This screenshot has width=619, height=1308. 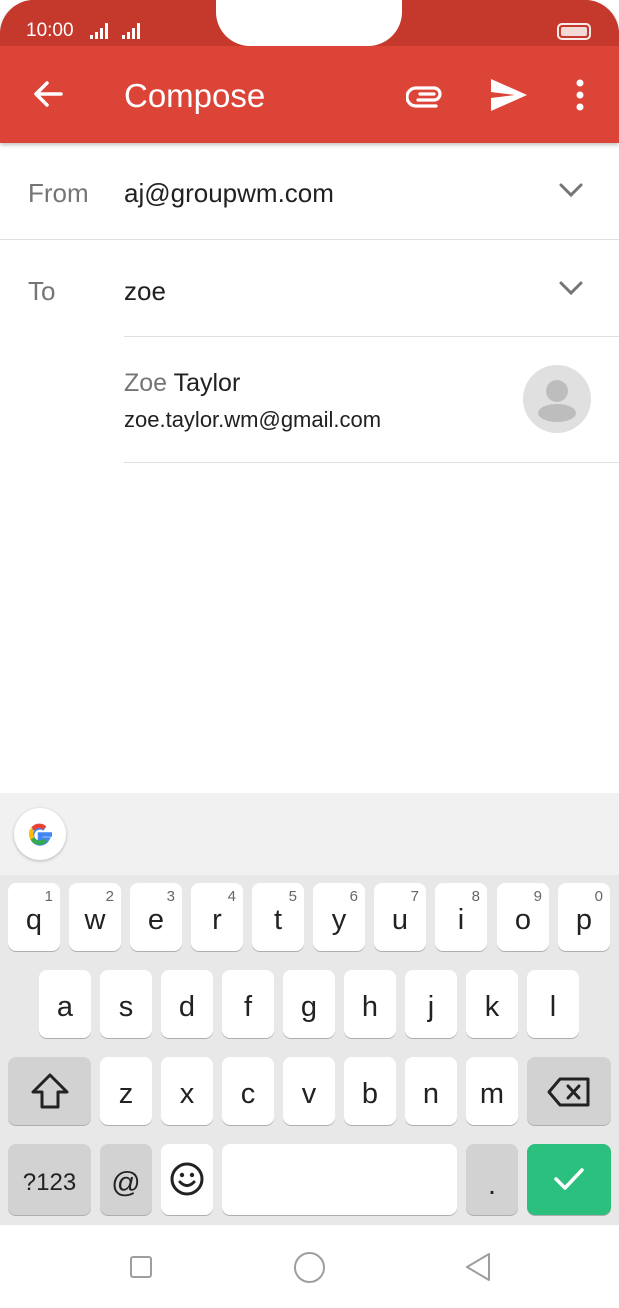 What do you see at coordinates (48, 94) in the screenshot?
I see `back-arrow-icon` at bounding box center [48, 94].